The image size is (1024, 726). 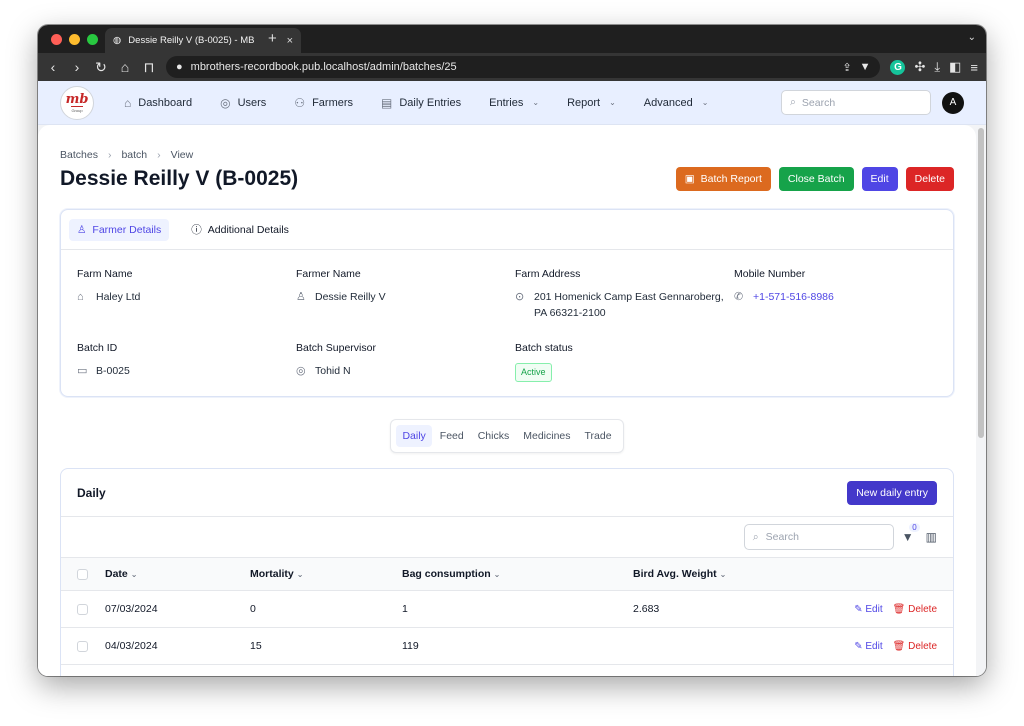 What do you see at coordinates (421, 103) in the screenshot?
I see `nav-daily-entries: ▤ Daily Entries` at bounding box center [421, 103].